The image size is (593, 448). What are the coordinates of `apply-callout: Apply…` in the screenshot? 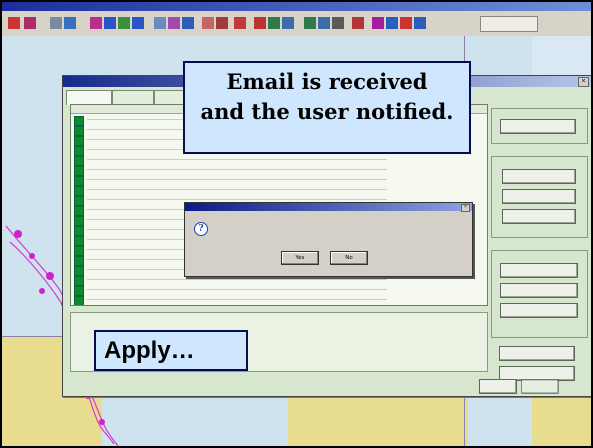 It's located at (171, 350).